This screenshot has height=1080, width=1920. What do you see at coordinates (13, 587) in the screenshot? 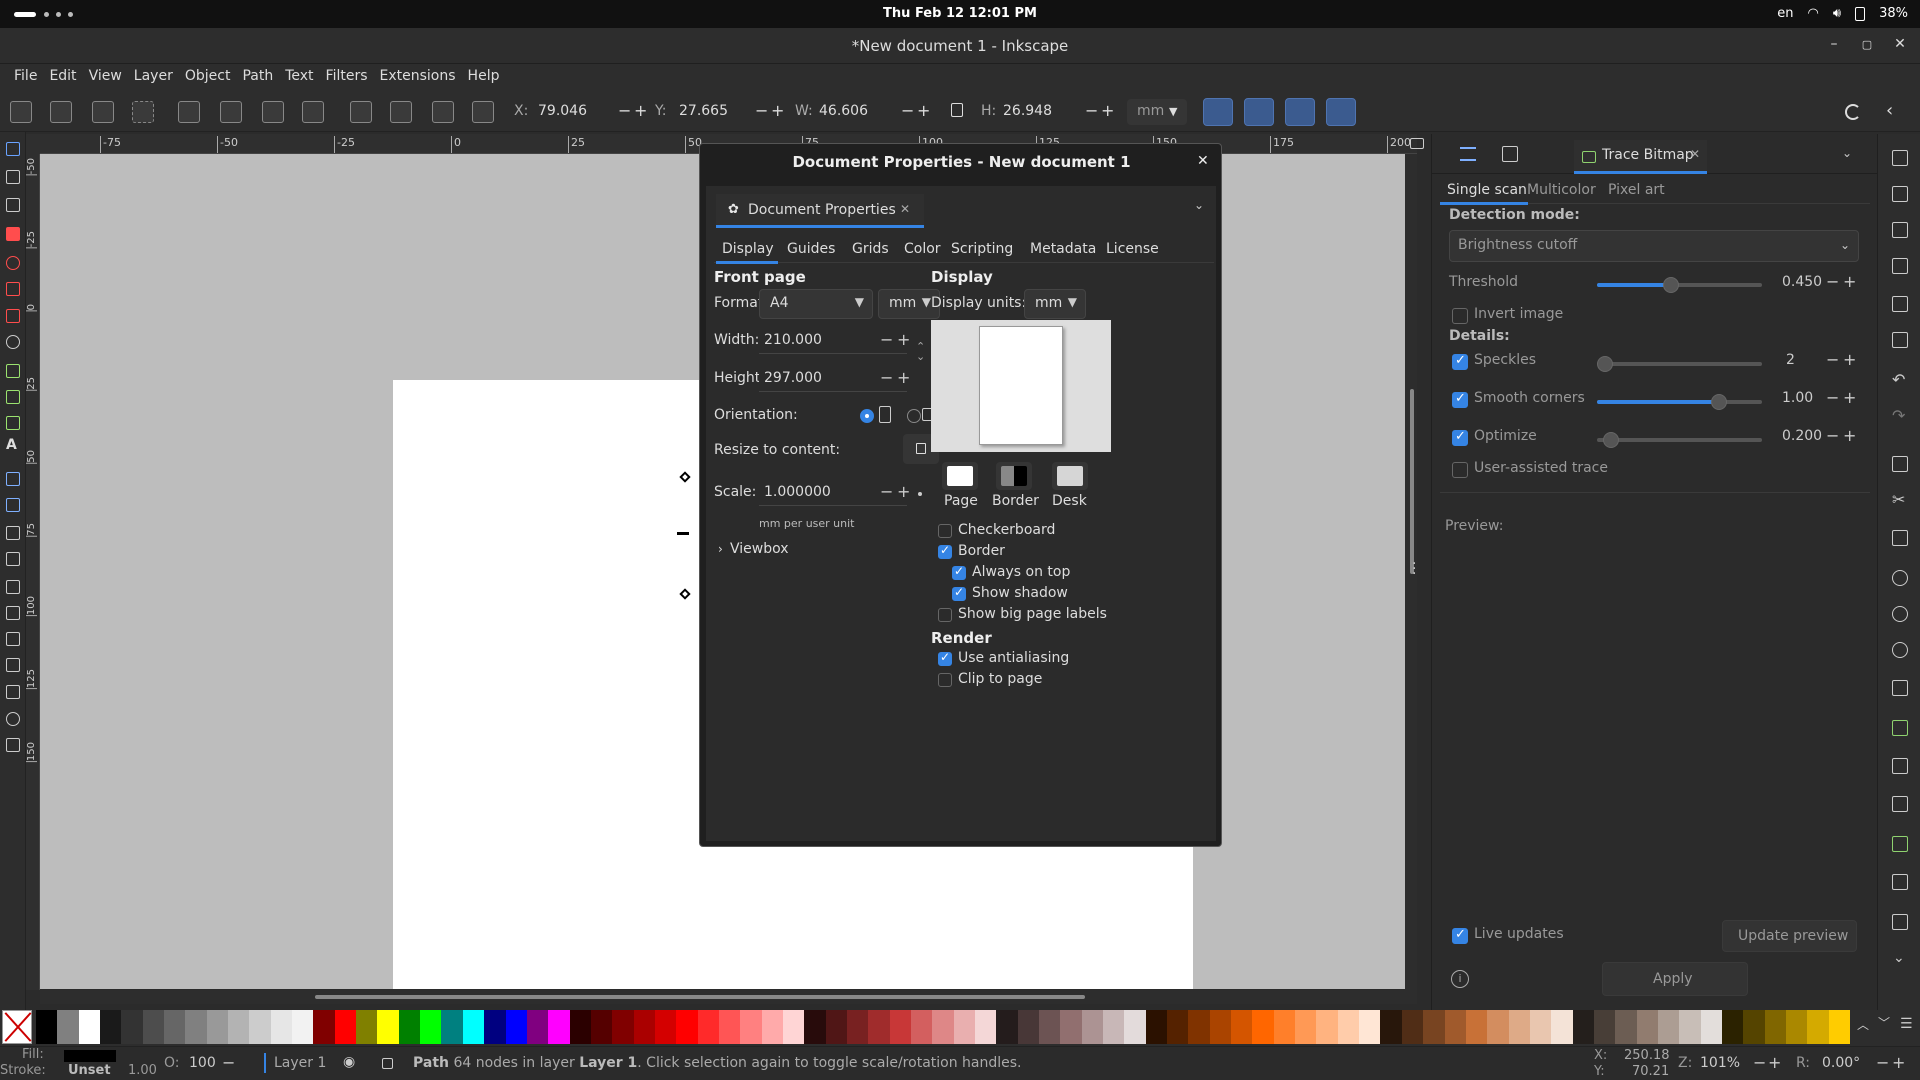
I see `tweak-tool-icon` at bounding box center [13, 587].